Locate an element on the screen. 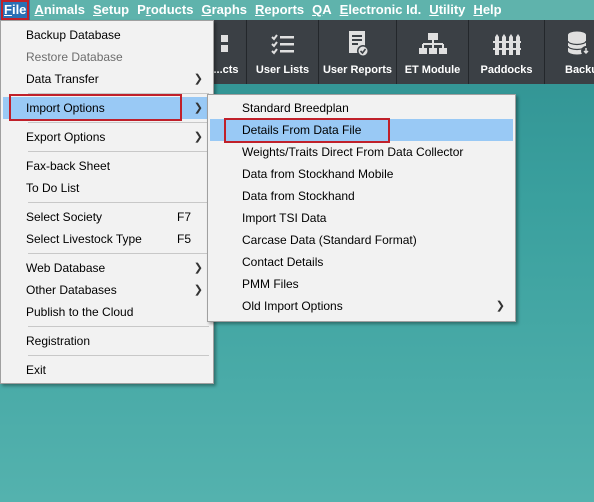 The height and width of the screenshot is (502, 594). checklist-icon is located at coordinates (282, 44).